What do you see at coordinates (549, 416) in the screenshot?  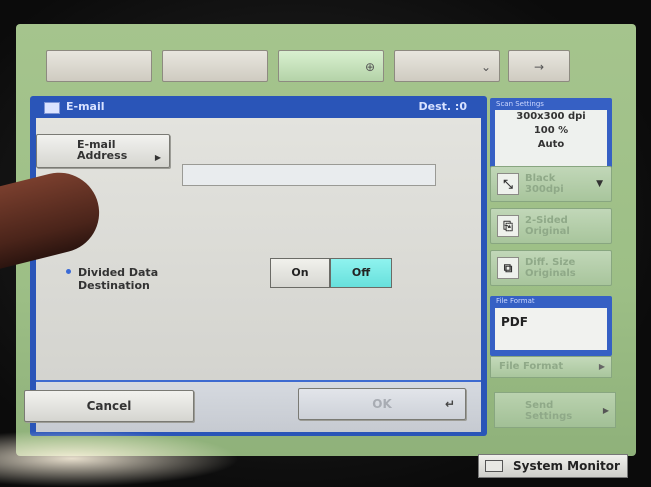 I see `send-settings-line-2: Settings` at bounding box center [549, 416].